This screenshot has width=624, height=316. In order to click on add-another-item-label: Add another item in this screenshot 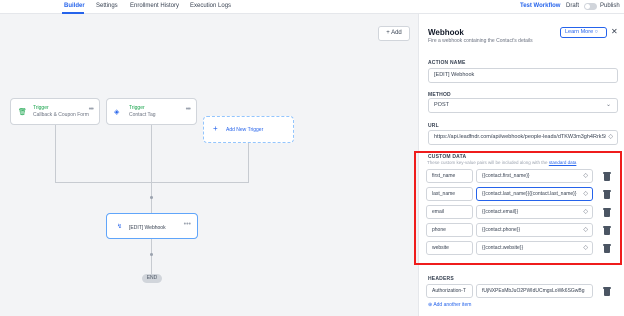, I will do `click(452, 305)`.